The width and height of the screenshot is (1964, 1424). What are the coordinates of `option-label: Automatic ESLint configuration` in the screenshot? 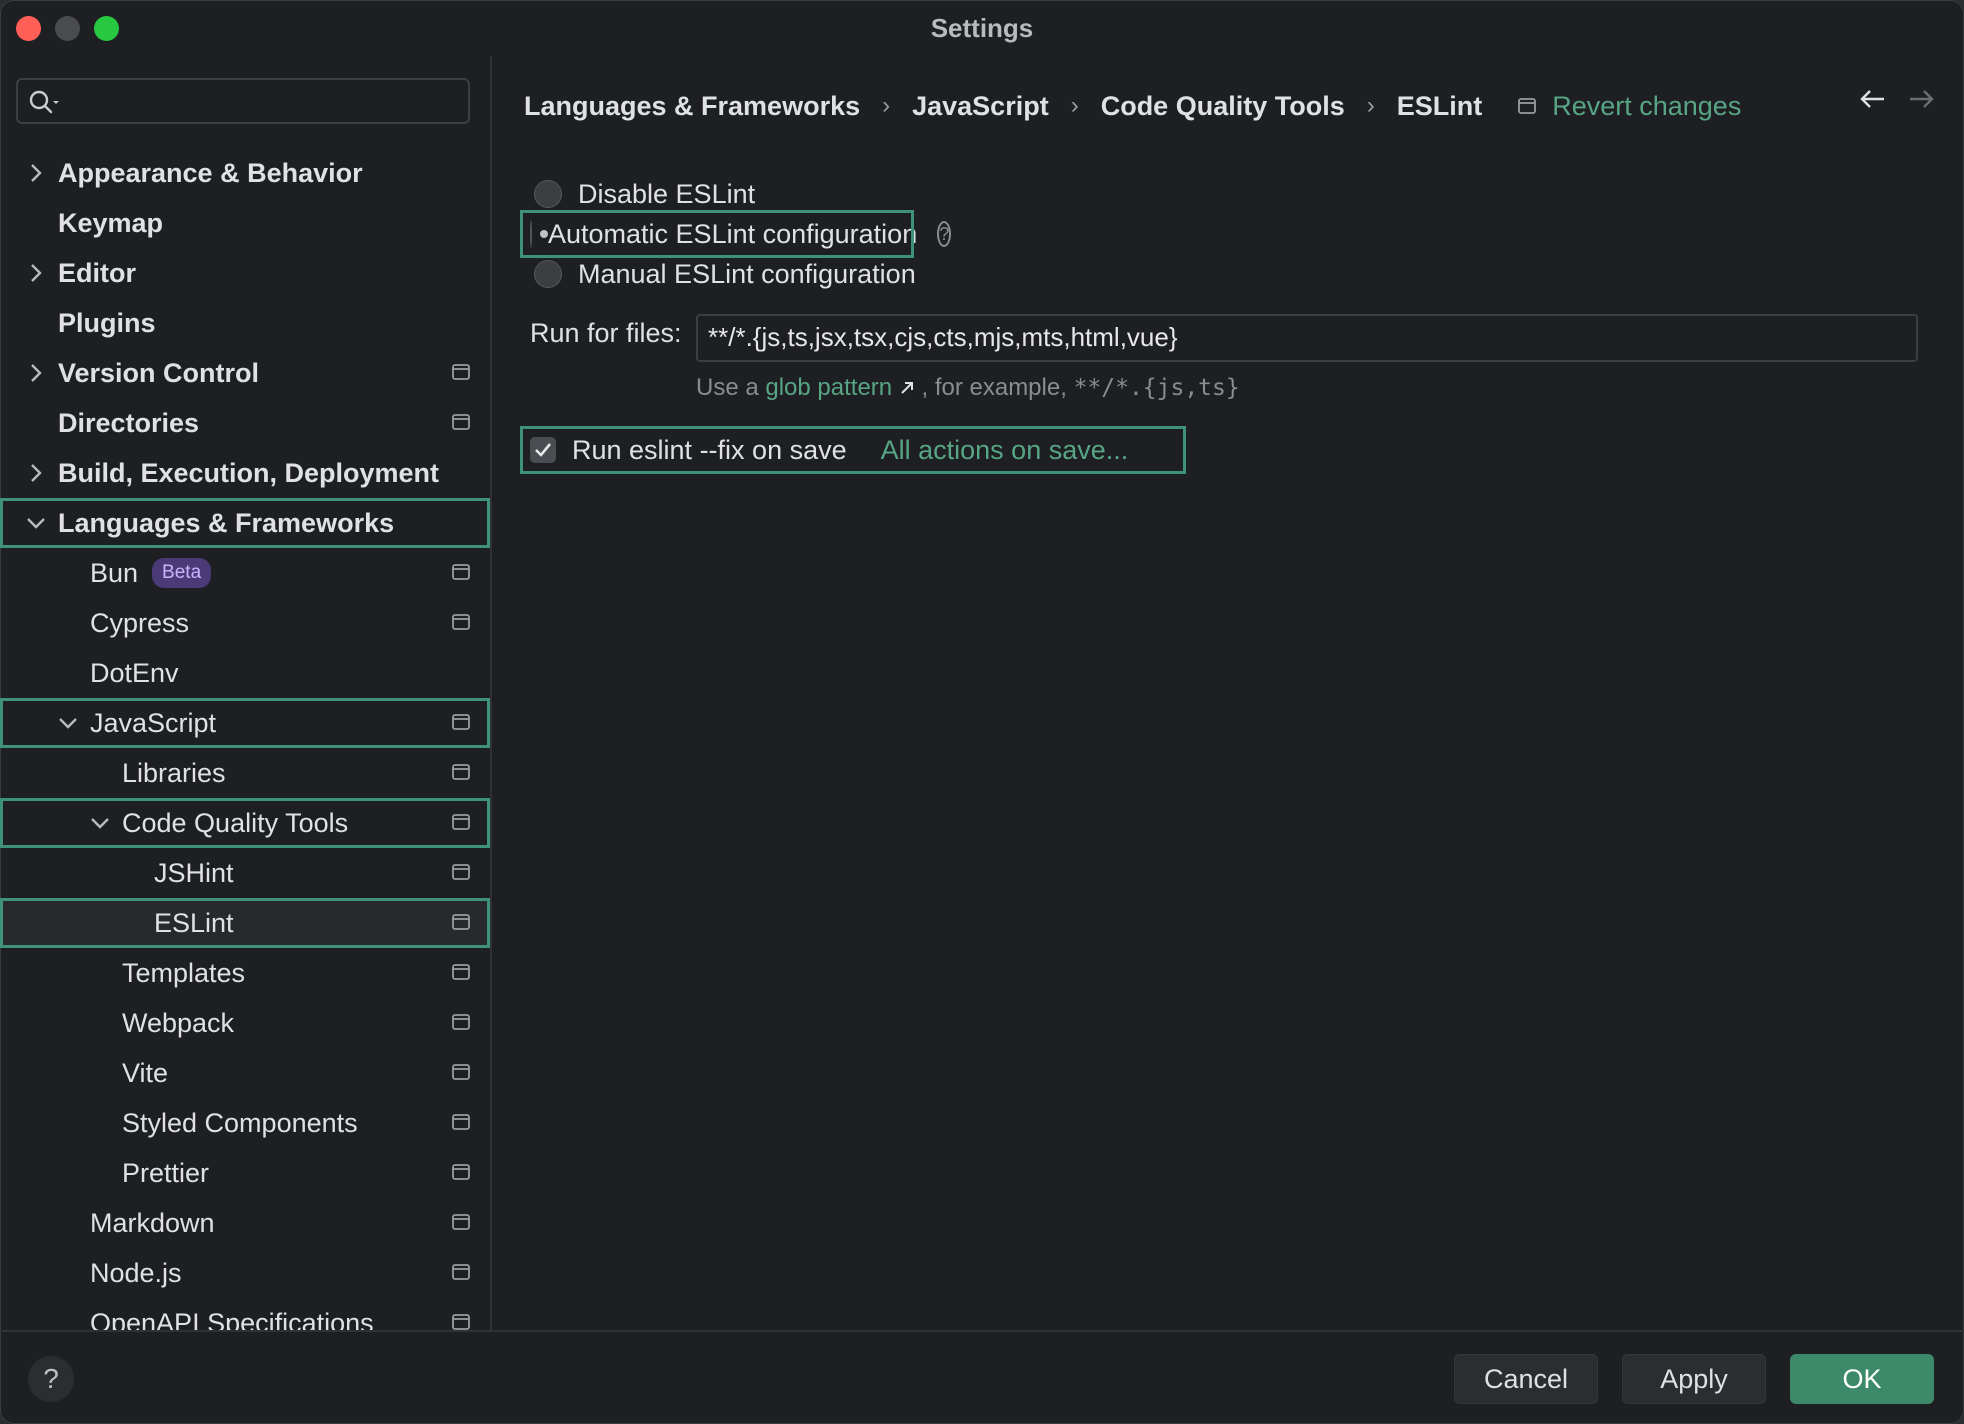 It's located at (733, 233).